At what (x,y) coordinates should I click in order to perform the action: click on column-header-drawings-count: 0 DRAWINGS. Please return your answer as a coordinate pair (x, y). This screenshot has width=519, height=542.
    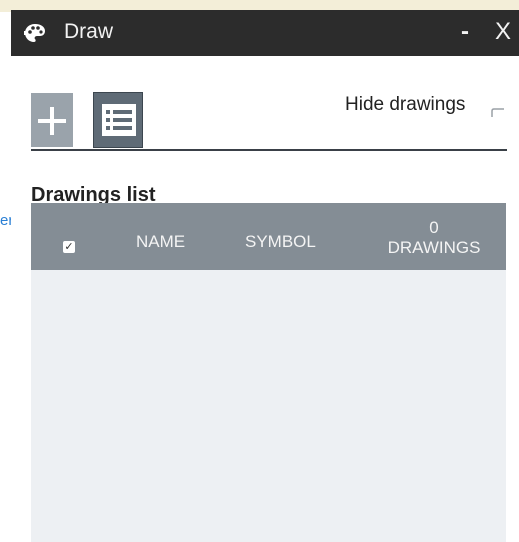
    Looking at the image, I should click on (434, 238).